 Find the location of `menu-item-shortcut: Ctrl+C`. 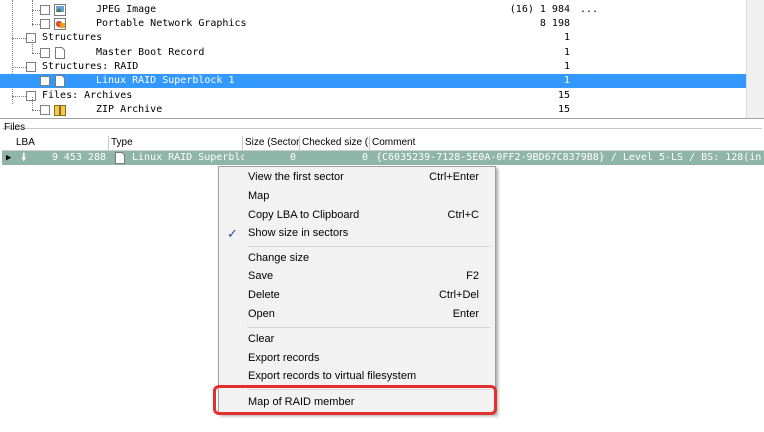

menu-item-shortcut: Ctrl+C is located at coordinates (463, 215).